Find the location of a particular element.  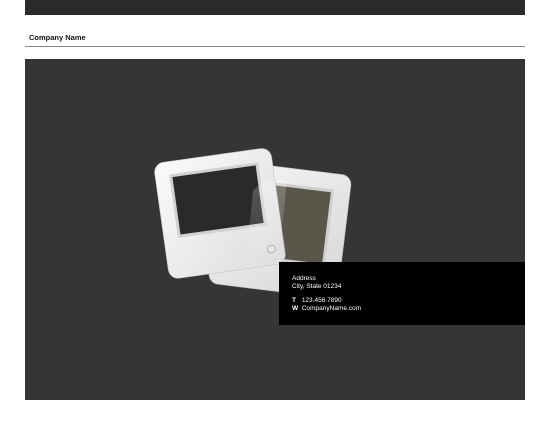

address-line2: City, State 01234 is located at coordinates (317, 286).